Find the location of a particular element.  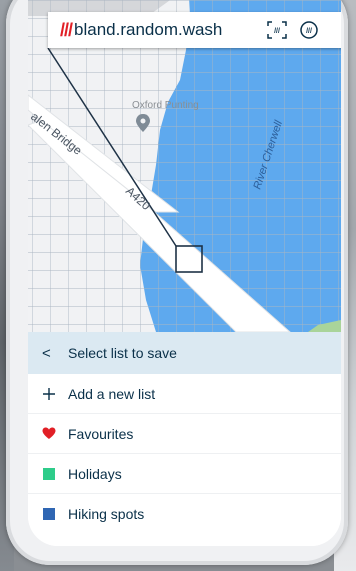

list-item-label: Holidays is located at coordinates (95, 473).